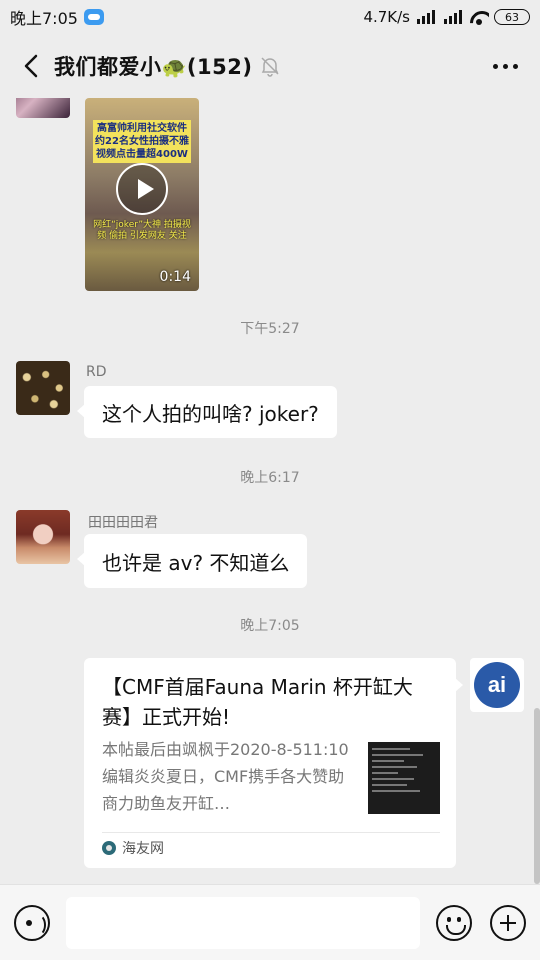 This screenshot has height=960, width=540. Describe the element at coordinates (479, 17) in the screenshot. I see `wifi-icon` at that location.